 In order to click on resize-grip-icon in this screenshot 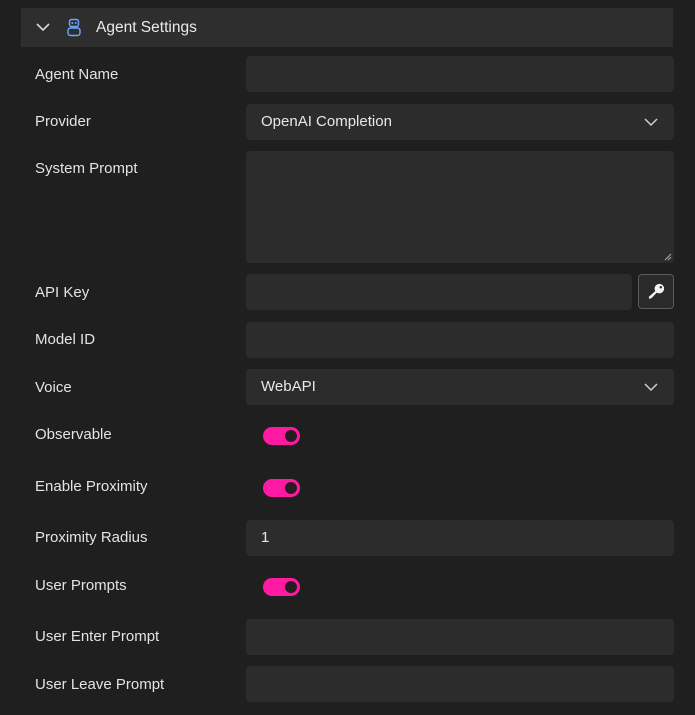, I will do `click(668, 257)`.